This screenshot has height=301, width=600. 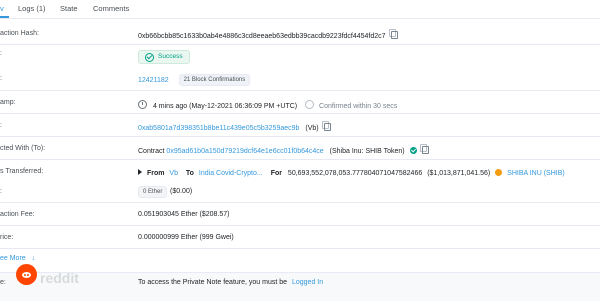 I want to click on label-tokens-transferred: s Transferred:, so click(x=22, y=171).